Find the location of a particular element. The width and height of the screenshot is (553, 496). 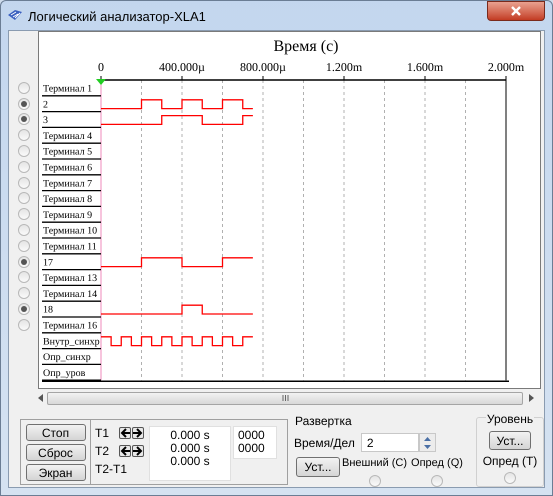

window-title: Логический анализатор-XLA1 is located at coordinates (117, 17).